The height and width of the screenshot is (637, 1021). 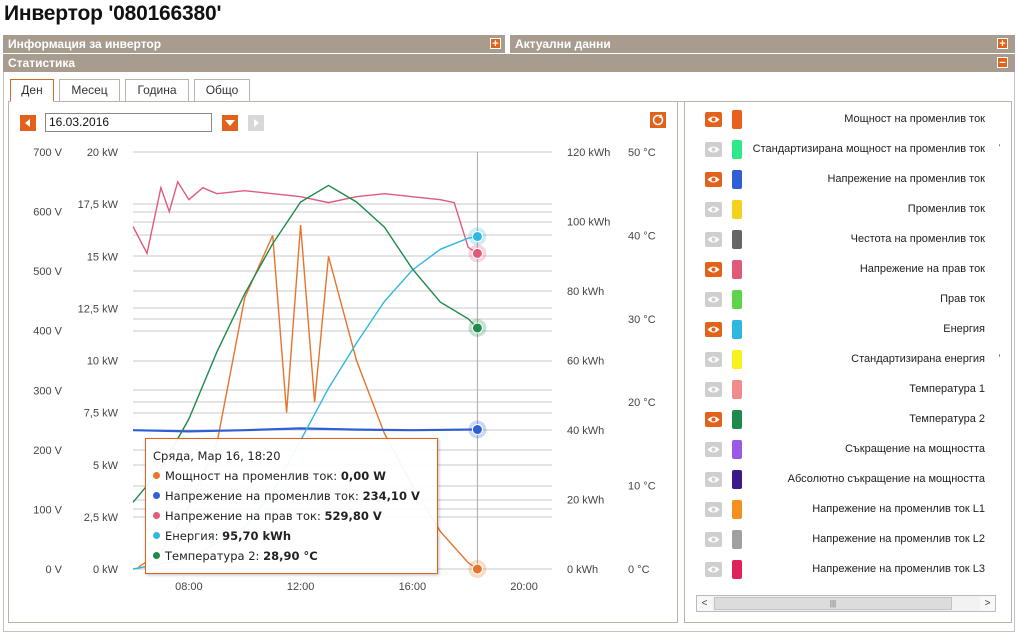 I want to click on y-tick-label-temperature: 10 °C, so click(x=642, y=487).